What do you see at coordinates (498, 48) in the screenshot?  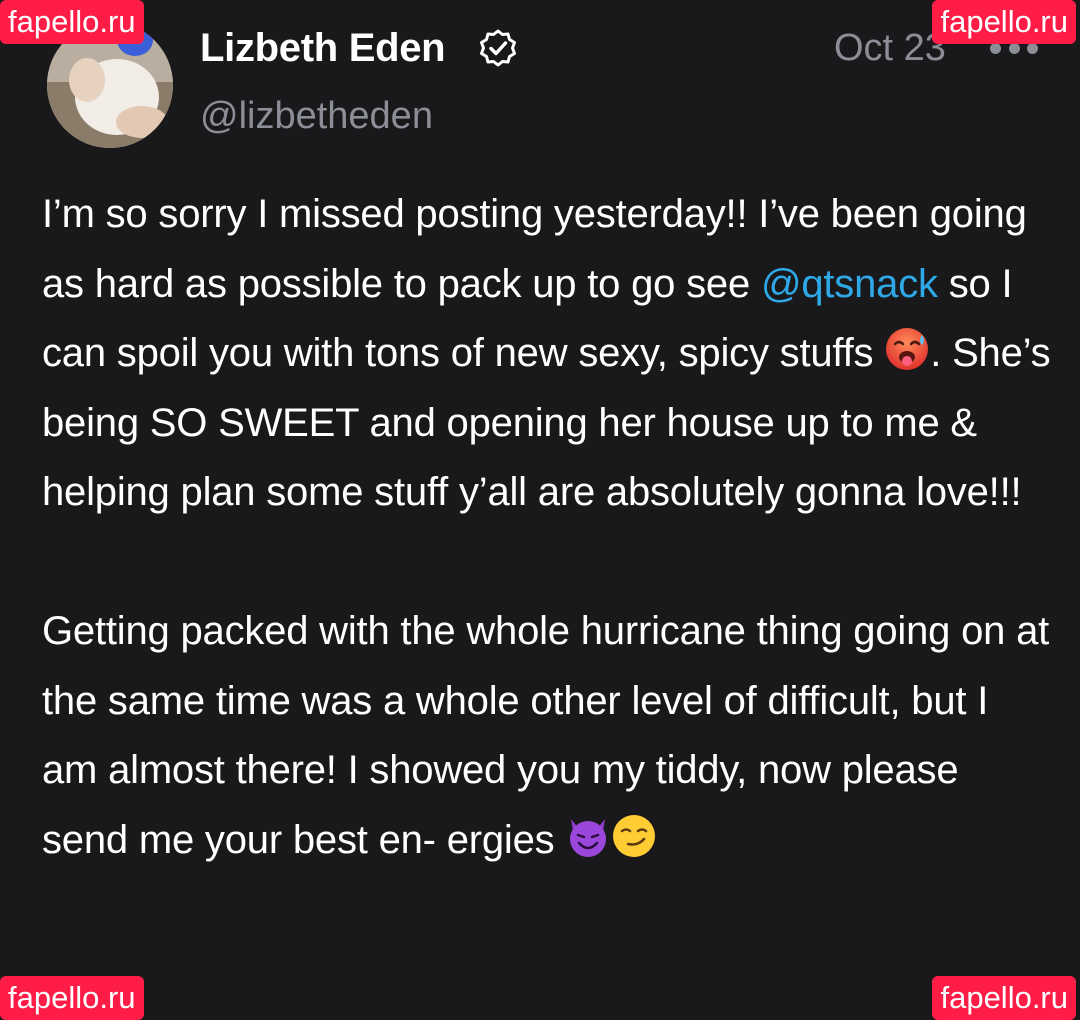 I see `verified-badge-icon` at bounding box center [498, 48].